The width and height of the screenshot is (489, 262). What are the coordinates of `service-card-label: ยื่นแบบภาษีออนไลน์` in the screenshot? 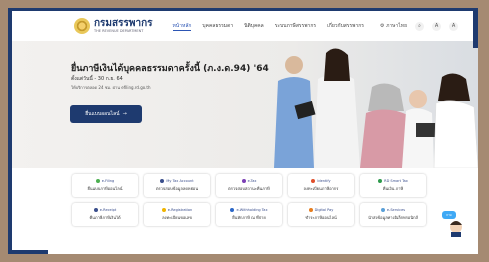 It's located at (105, 188).